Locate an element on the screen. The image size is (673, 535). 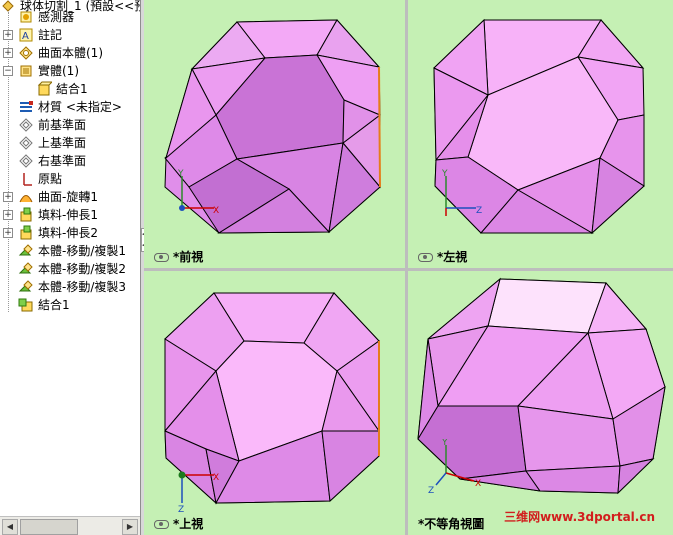
viewport-title-label: *不等角視圖 is located at coordinates (451, 524).